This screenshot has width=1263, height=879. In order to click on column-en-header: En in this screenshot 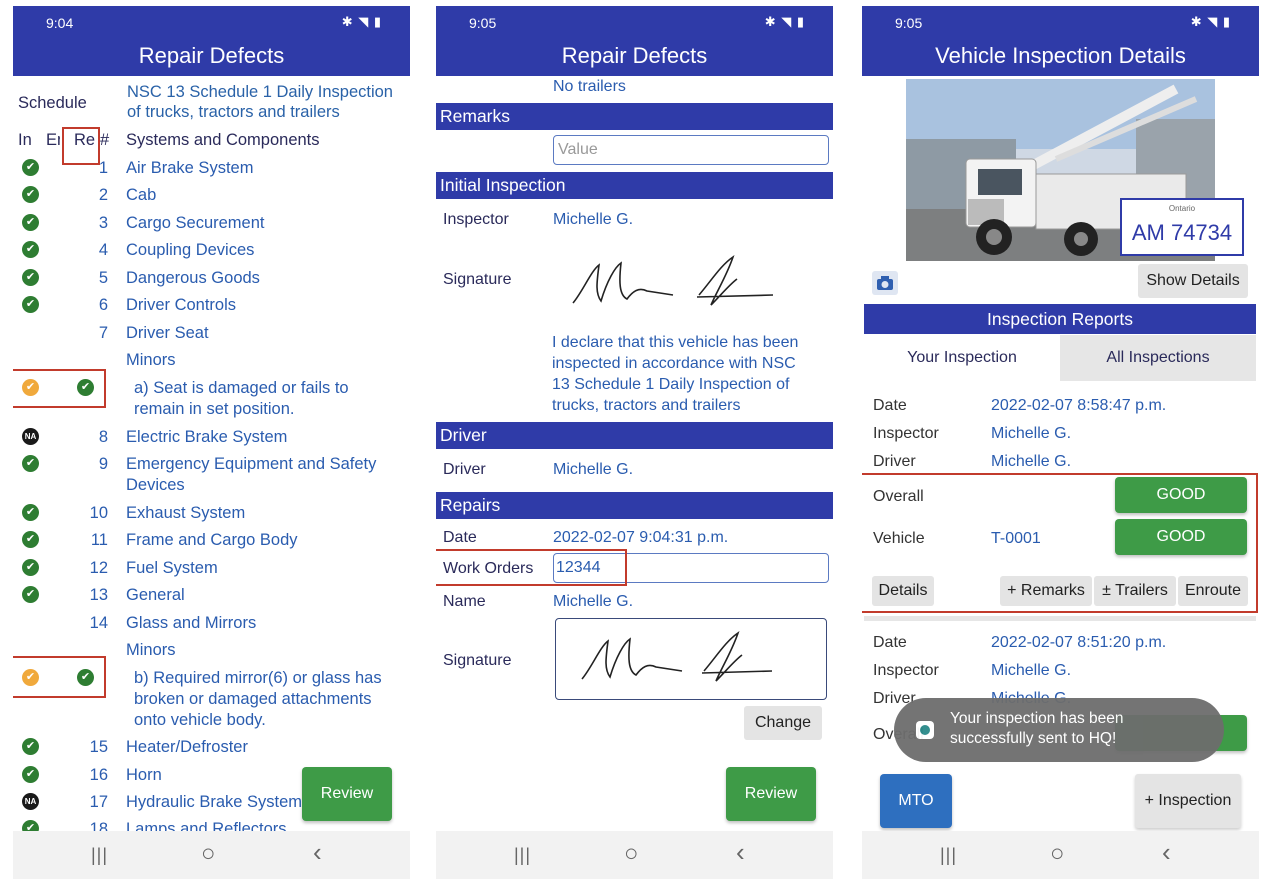, I will do `click(53, 140)`.